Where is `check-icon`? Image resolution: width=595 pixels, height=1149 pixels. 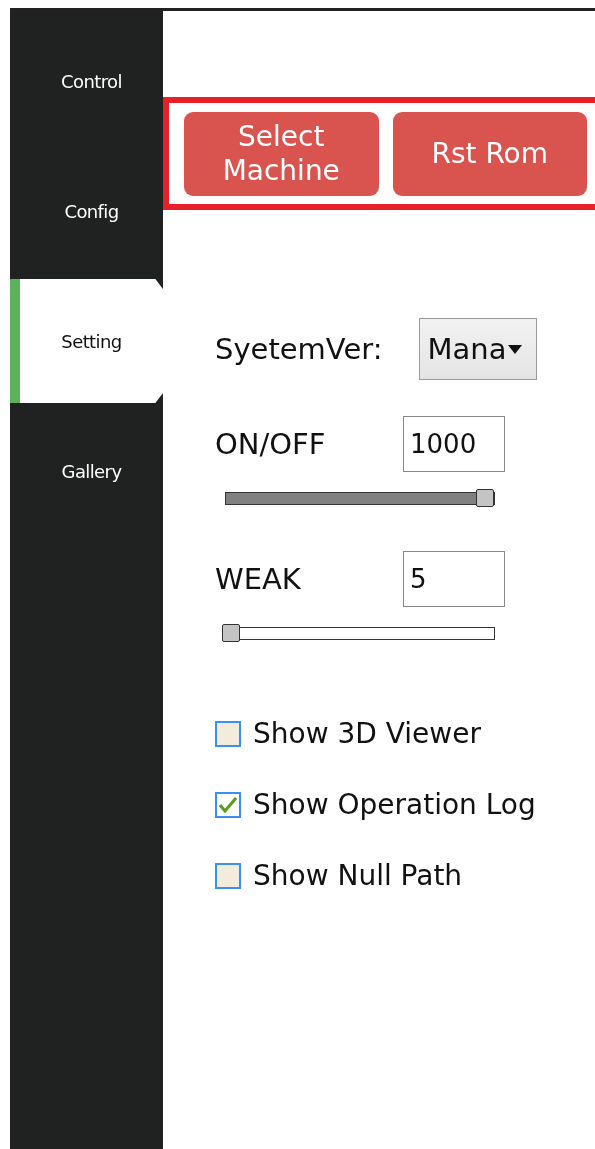 check-icon is located at coordinates (228, 804).